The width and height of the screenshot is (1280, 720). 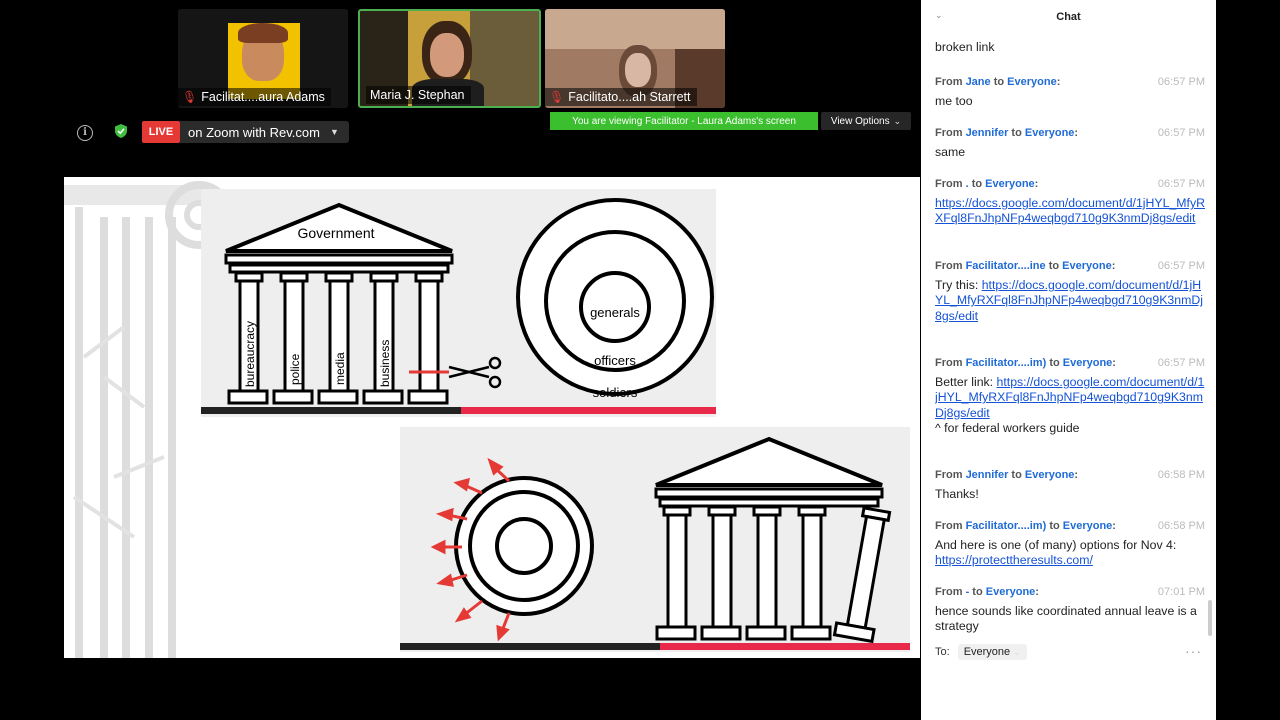 I want to click on right-margin, so click(x=1248, y=360).